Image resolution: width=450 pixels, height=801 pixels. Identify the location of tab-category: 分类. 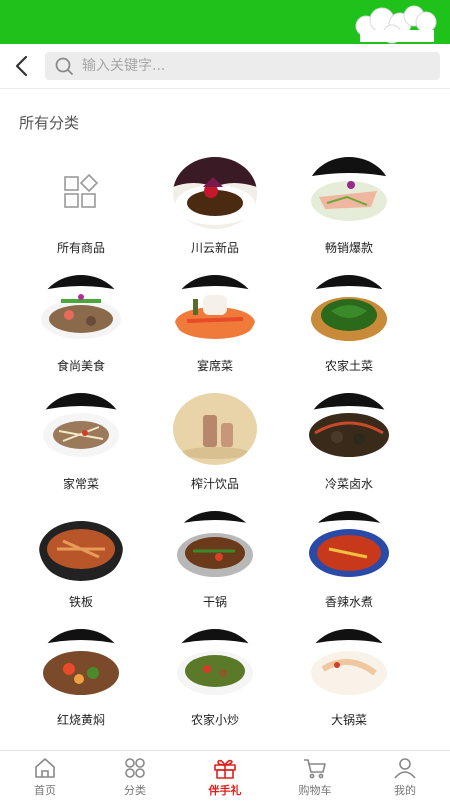
(135, 776).